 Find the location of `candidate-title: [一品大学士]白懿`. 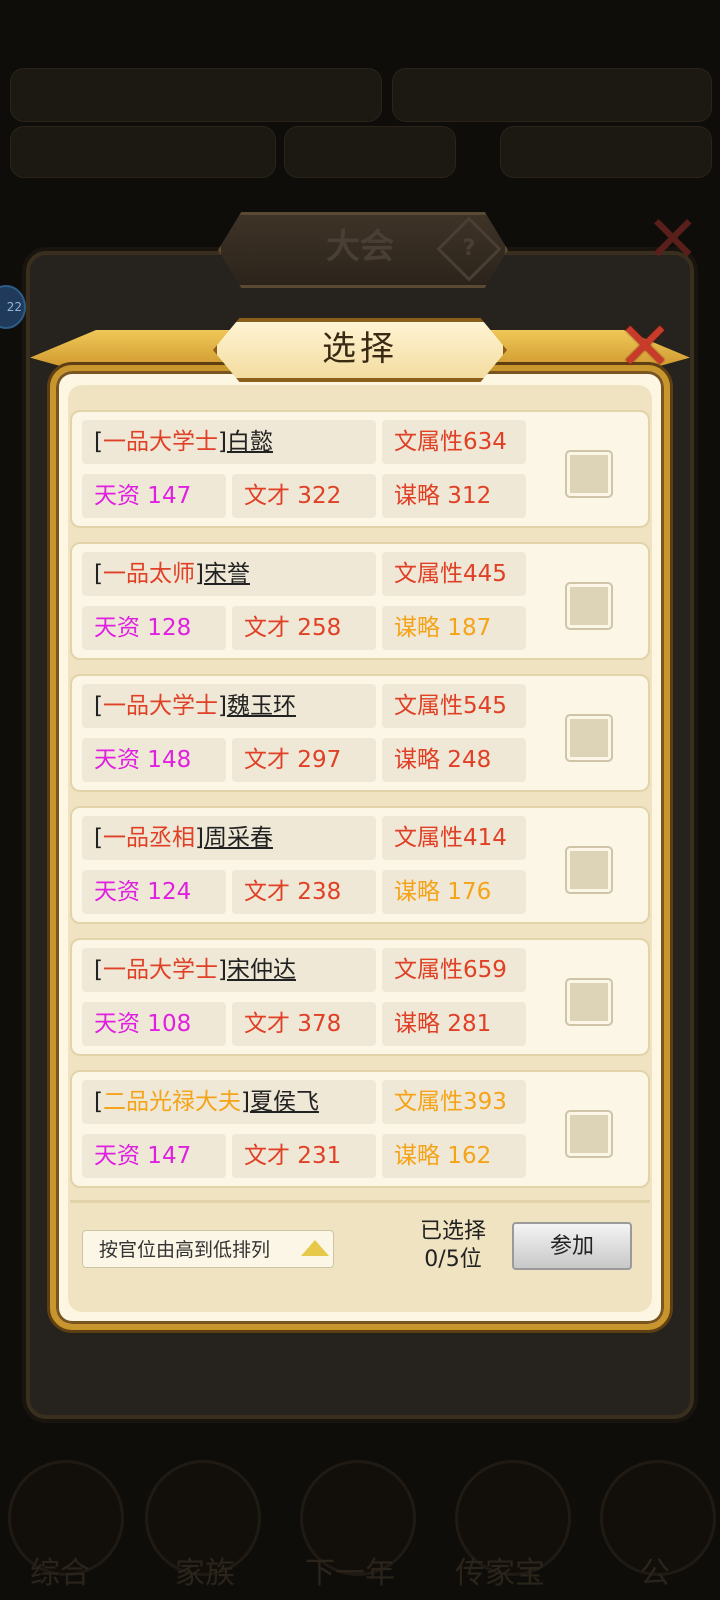

candidate-title: [一品大学士]白懿 is located at coordinates (229, 442).